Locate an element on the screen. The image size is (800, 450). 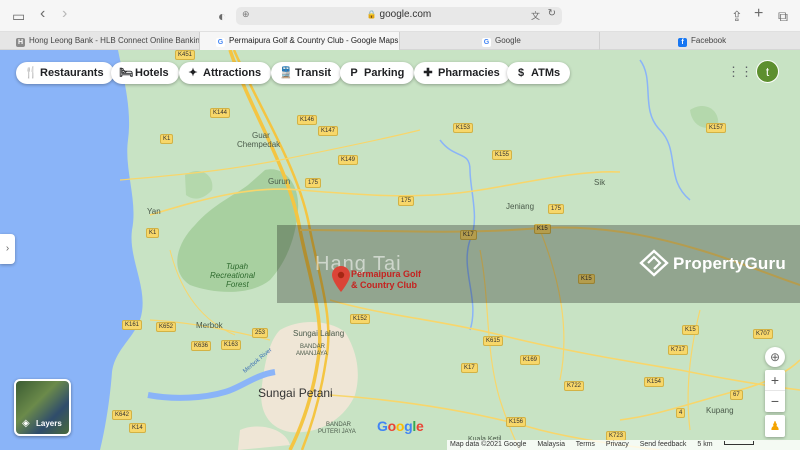
street-view-pegman-button: ♟ is located at coordinates (775, 426).